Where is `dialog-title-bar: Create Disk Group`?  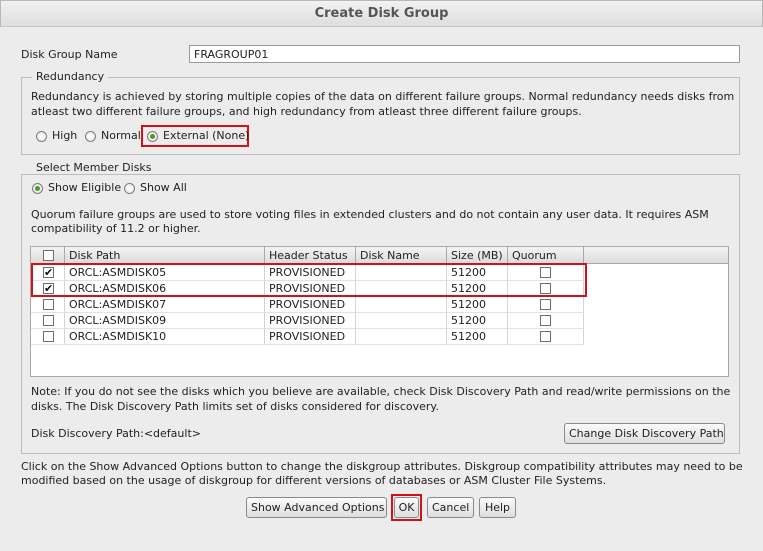
dialog-title-bar: Create Disk Group is located at coordinates (381, 13).